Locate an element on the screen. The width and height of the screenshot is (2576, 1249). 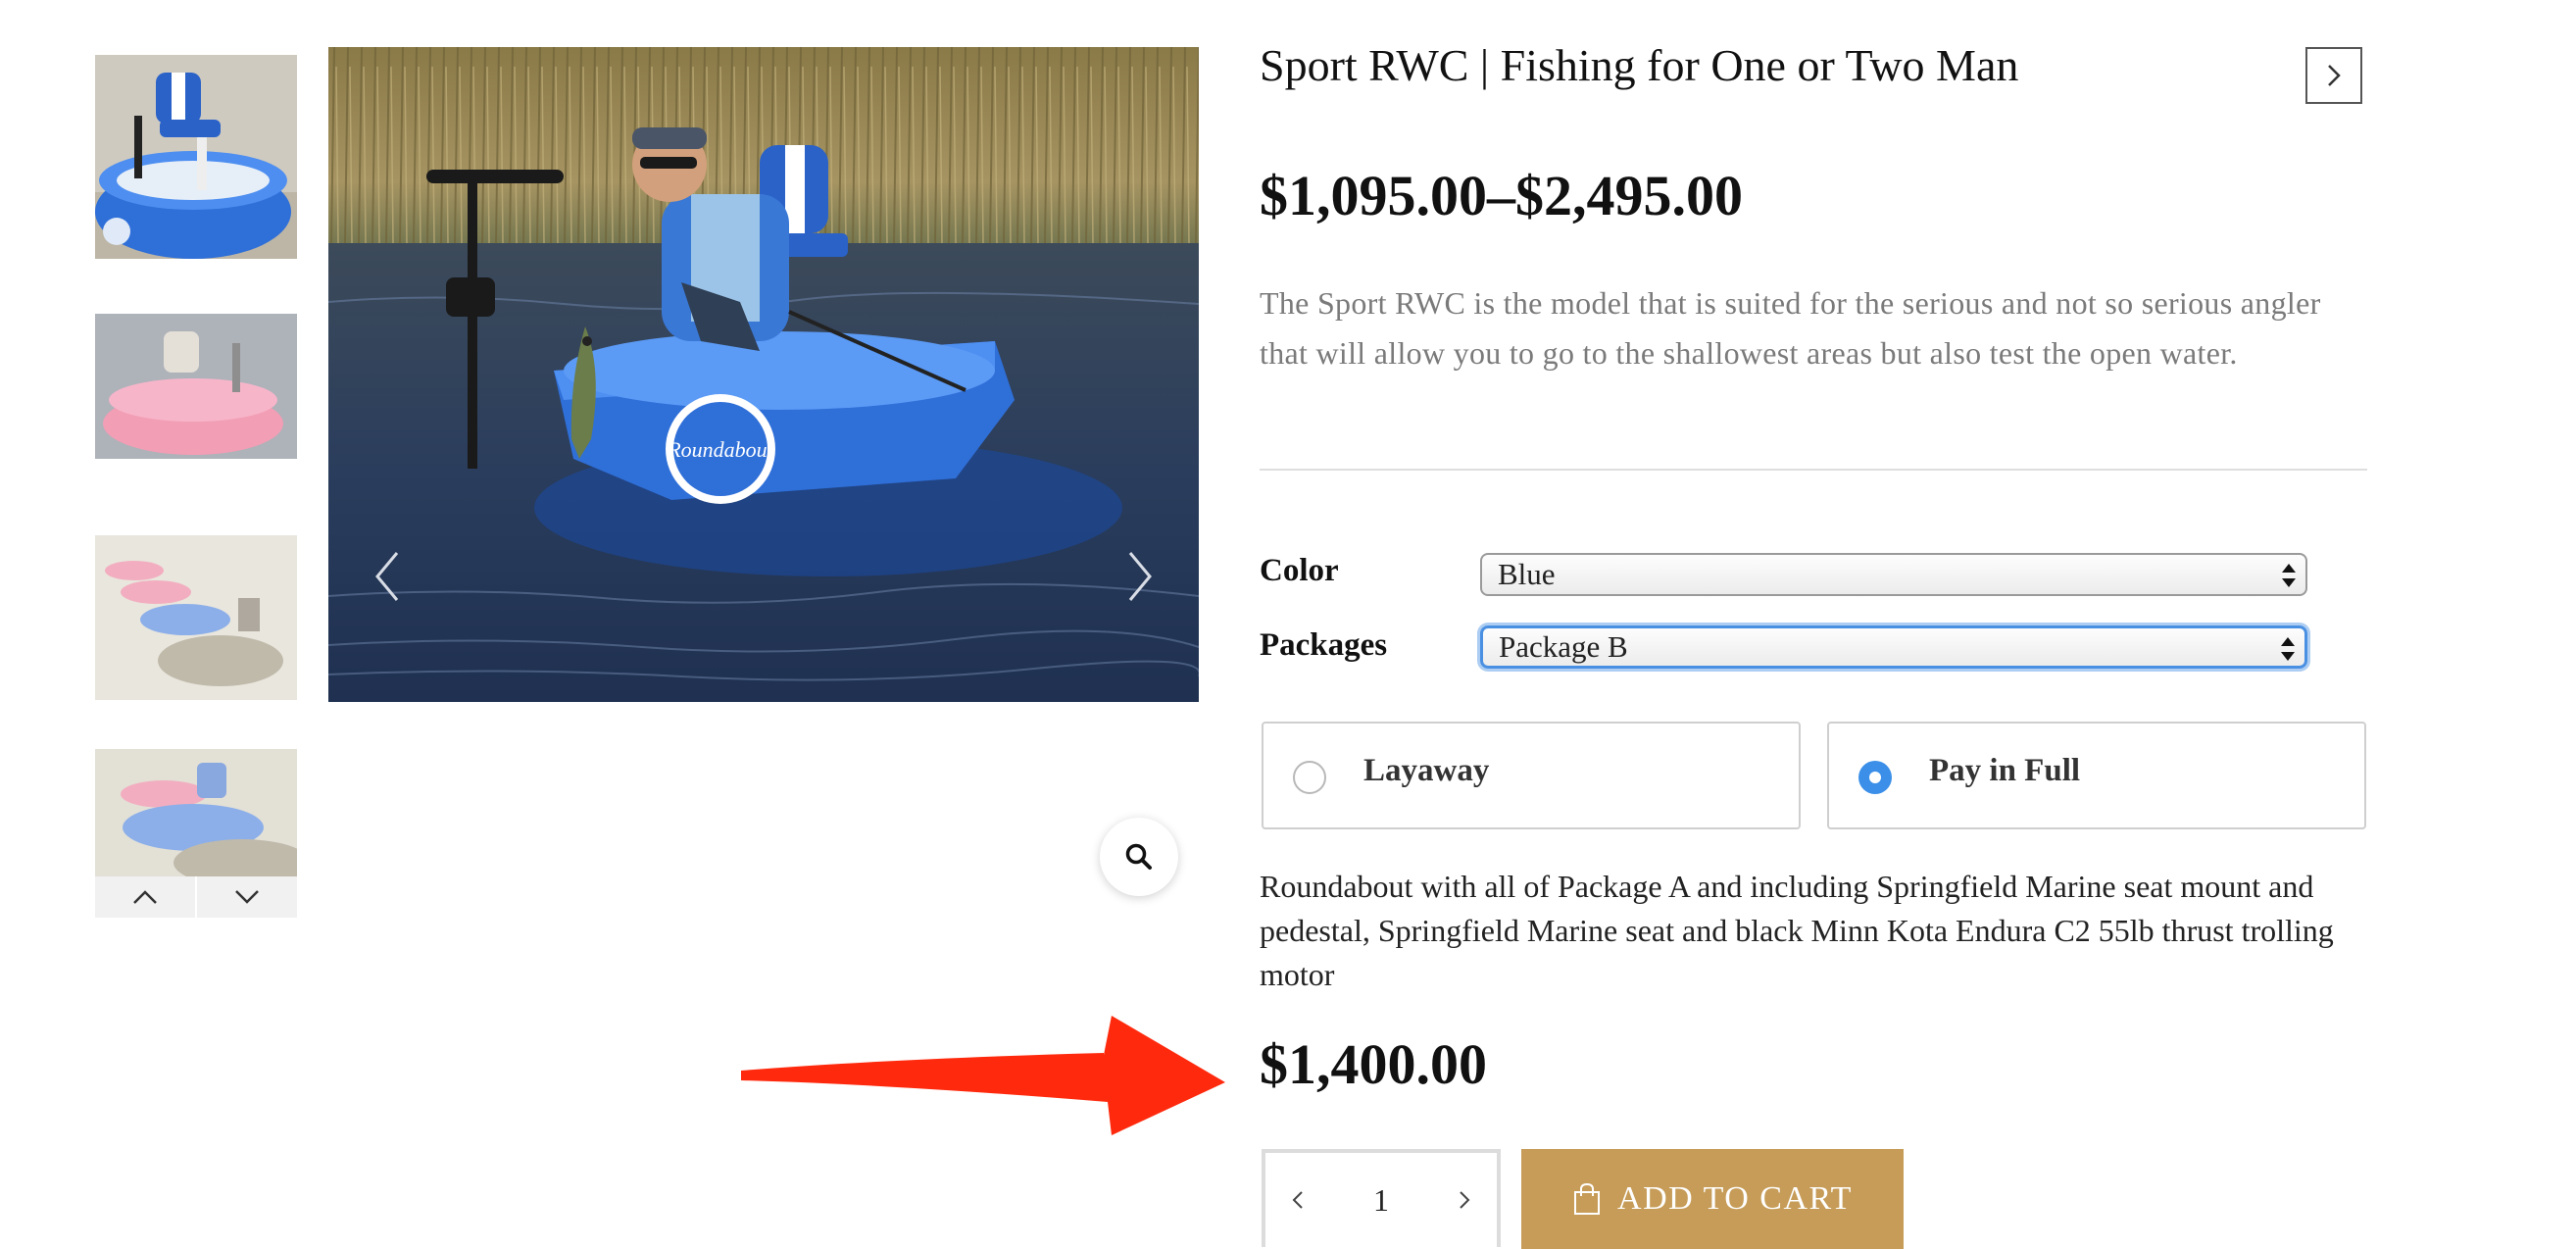
add-to-cart-label: ADD TO CART is located at coordinates (1735, 1199).